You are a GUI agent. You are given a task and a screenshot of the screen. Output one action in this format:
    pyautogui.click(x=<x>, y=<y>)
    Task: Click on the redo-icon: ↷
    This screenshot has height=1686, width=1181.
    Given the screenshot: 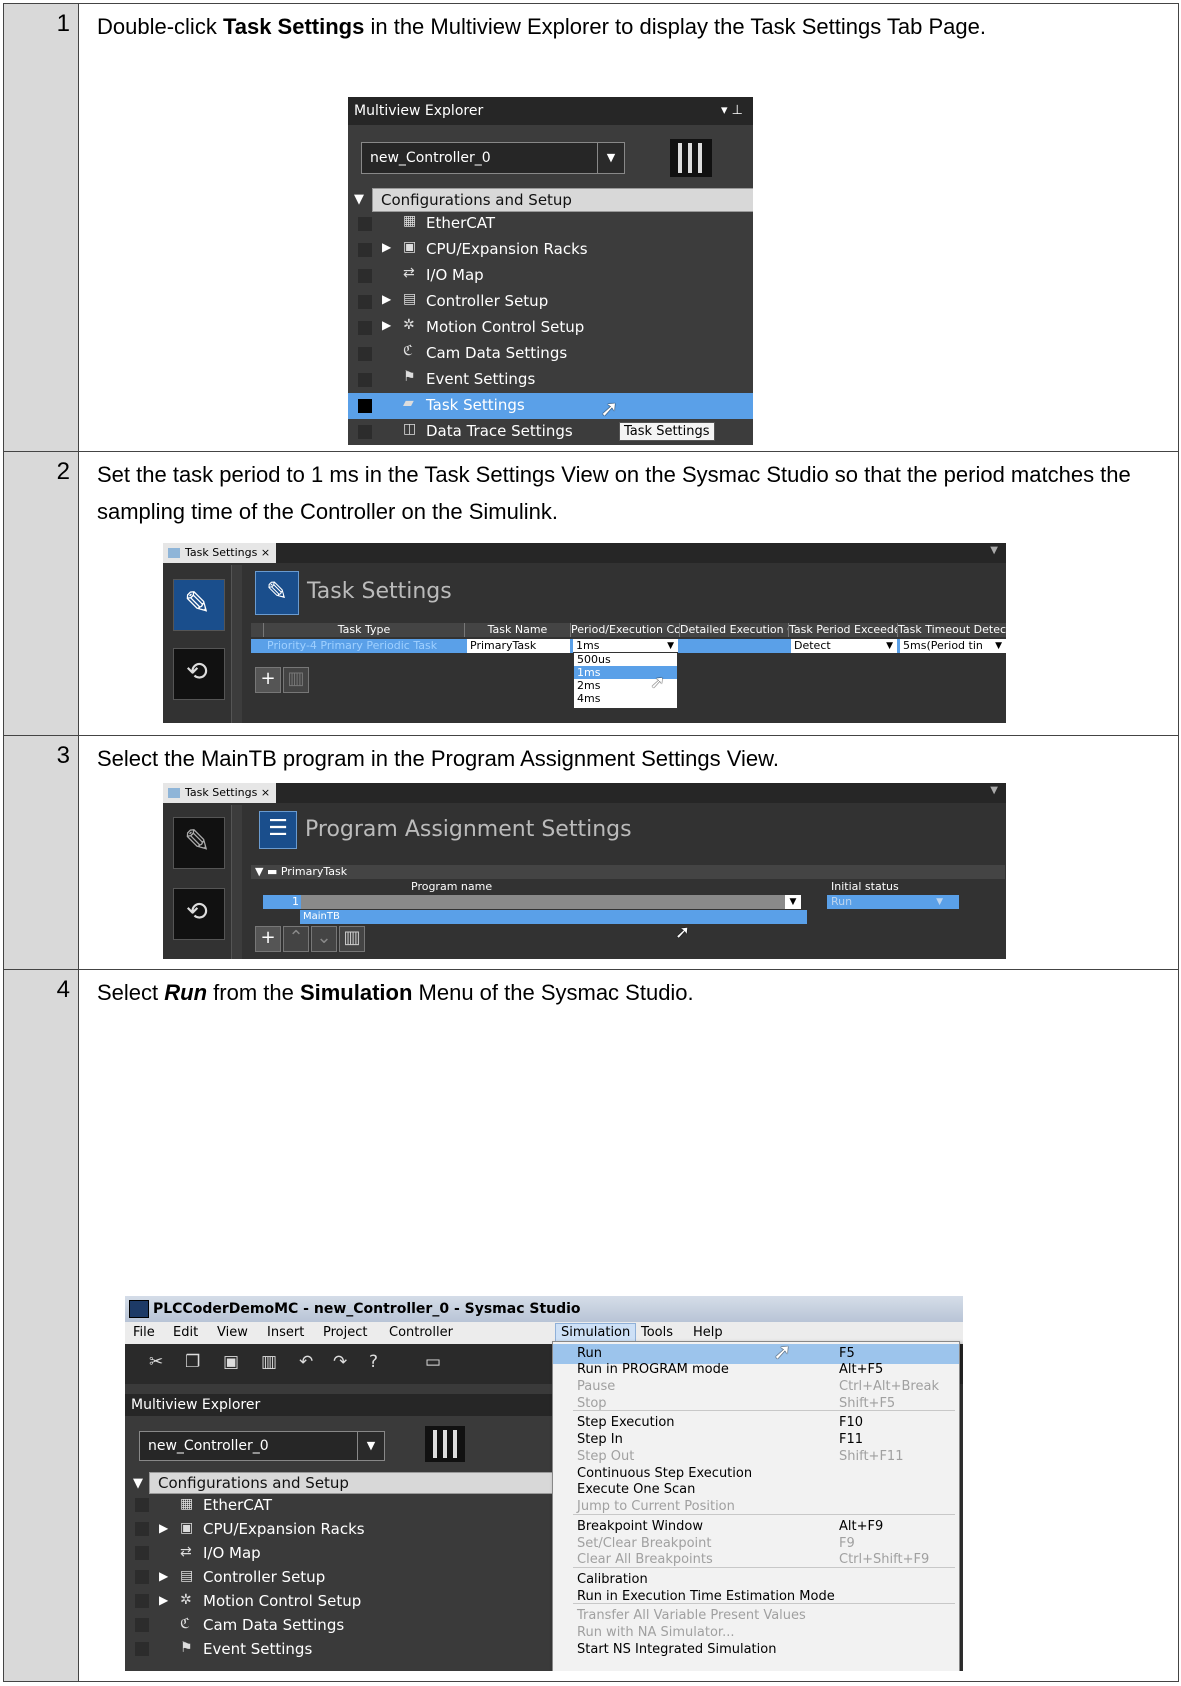 What is the action you would take?
    pyautogui.click(x=340, y=1362)
    